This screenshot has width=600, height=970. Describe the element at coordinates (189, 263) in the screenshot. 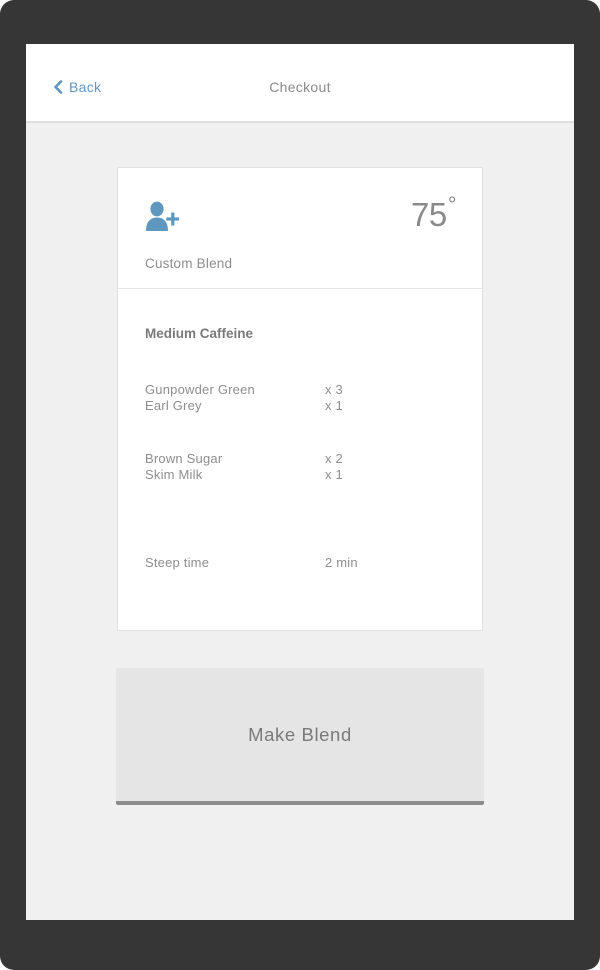

I see `blend-name: Custom Blend` at that location.